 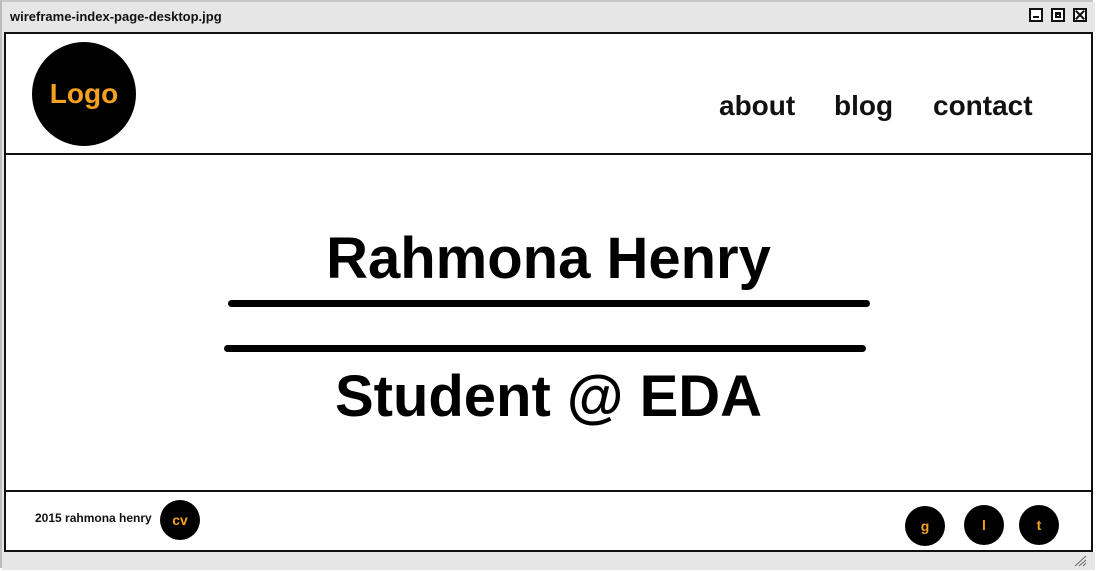 What do you see at coordinates (757, 106) in the screenshot?
I see `nav-about: about` at bounding box center [757, 106].